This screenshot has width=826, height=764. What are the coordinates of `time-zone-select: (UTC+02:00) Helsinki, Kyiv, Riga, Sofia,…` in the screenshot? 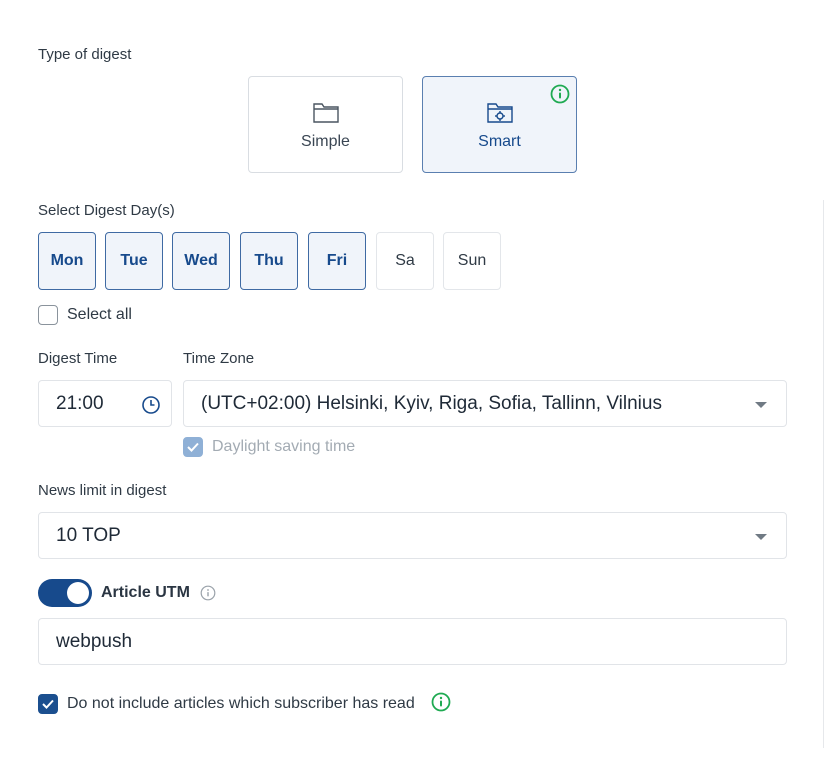 It's located at (485, 403).